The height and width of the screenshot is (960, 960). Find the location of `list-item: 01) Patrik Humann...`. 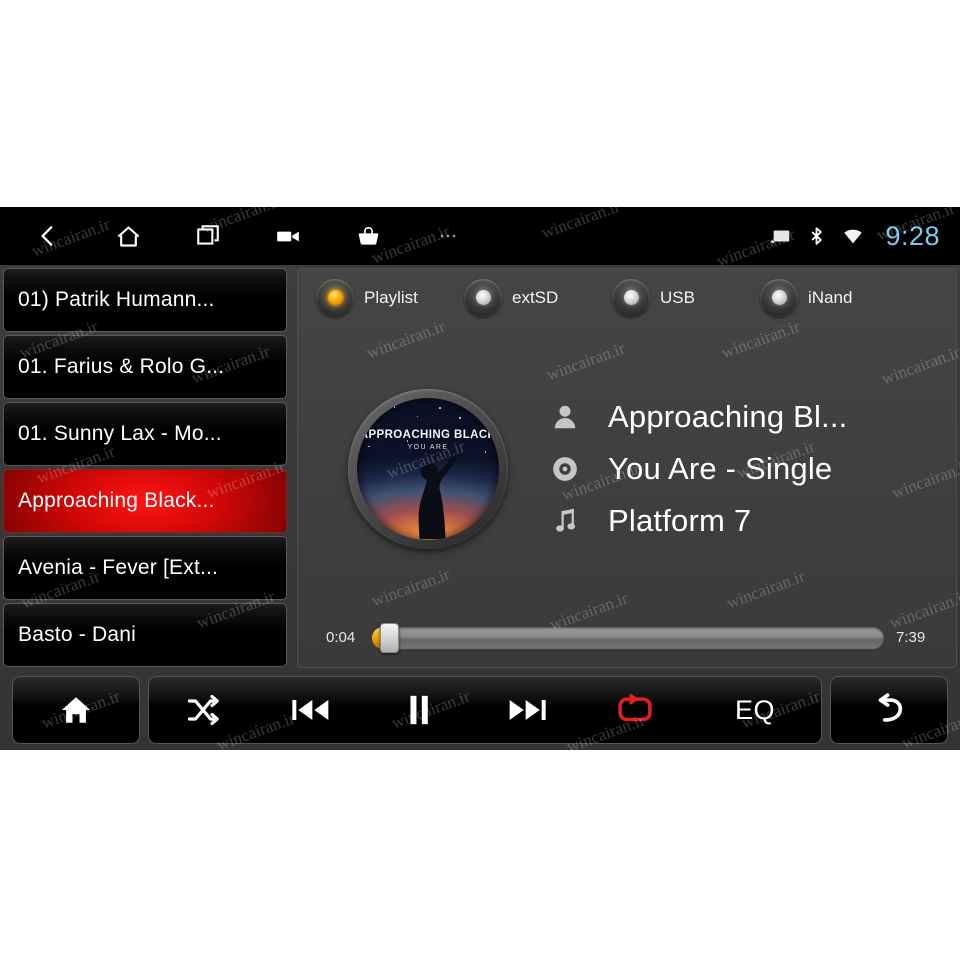

list-item: 01) Patrik Humann... is located at coordinates (145, 300).